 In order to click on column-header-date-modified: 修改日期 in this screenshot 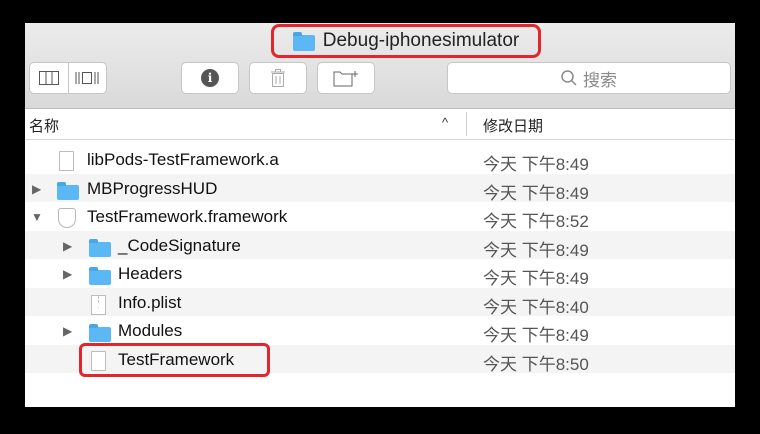, I will do `click(513, 125)`.